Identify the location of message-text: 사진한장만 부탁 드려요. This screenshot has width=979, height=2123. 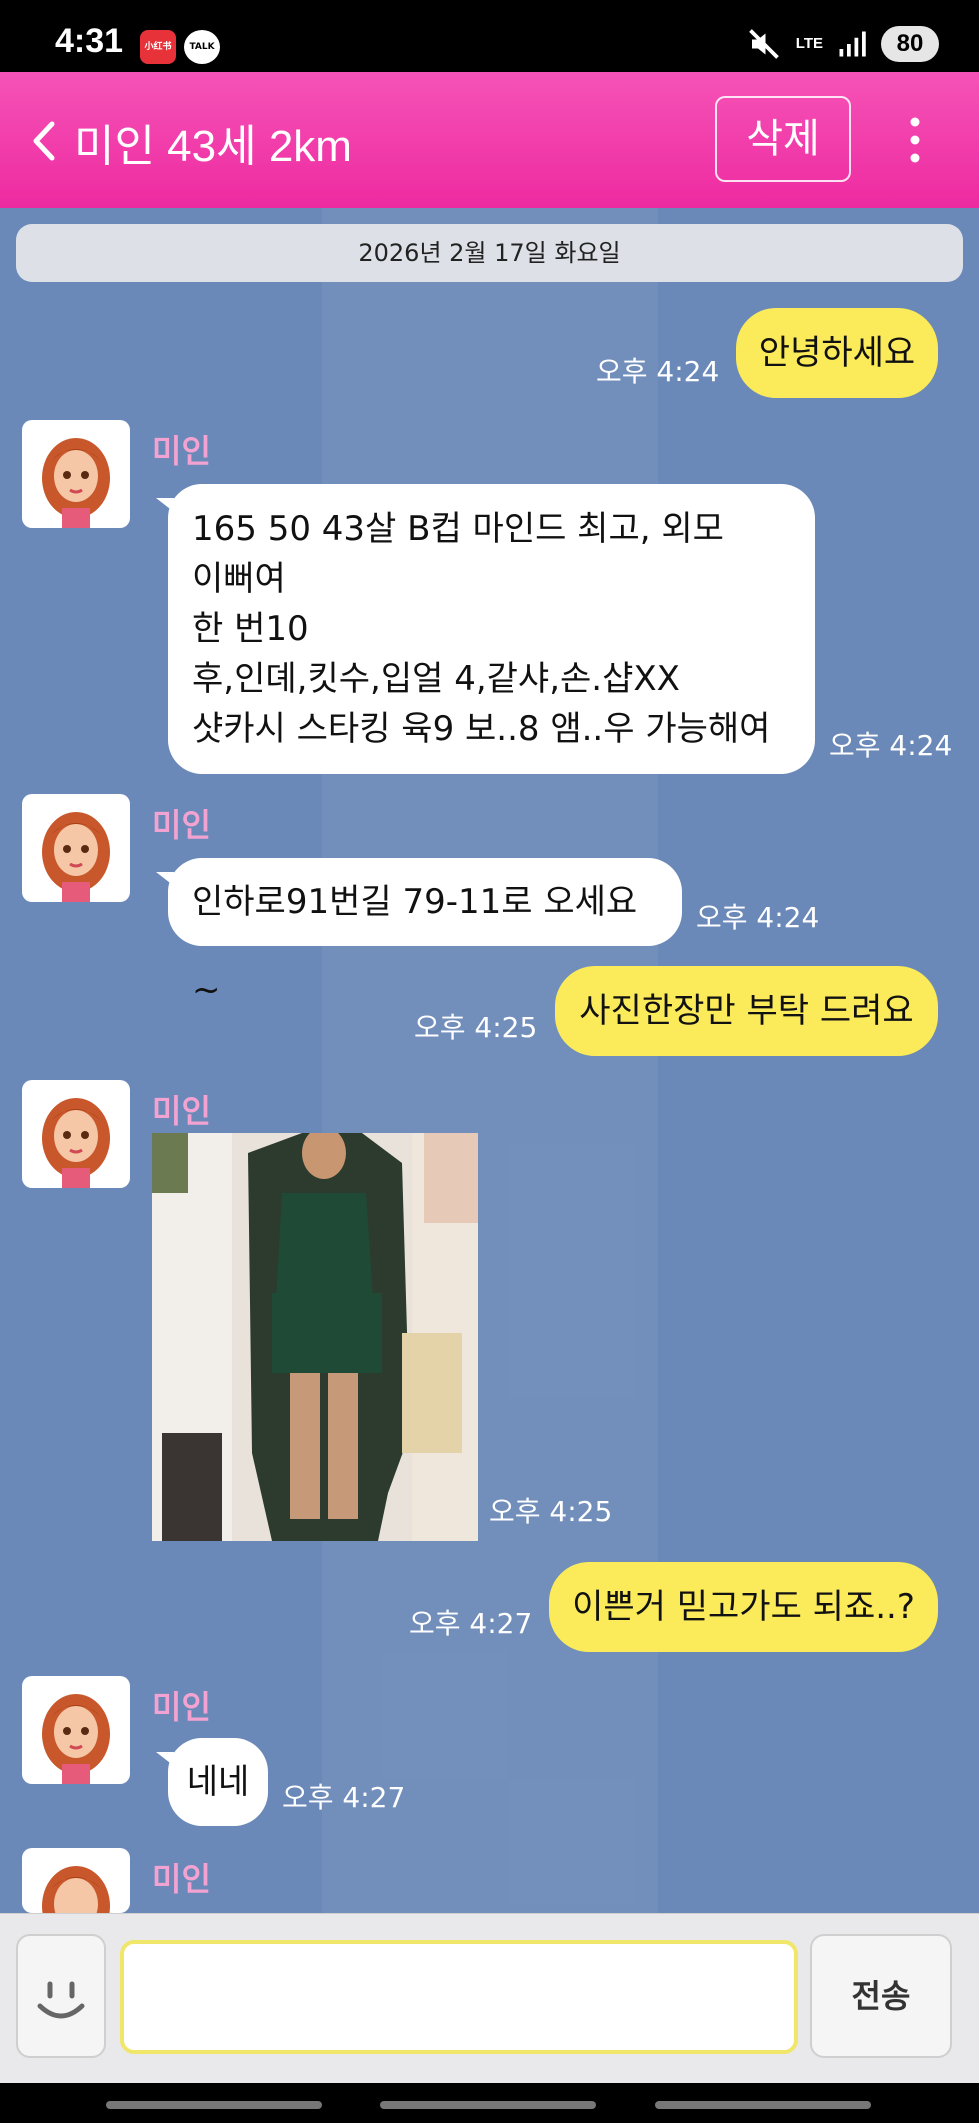
(746, 1011).